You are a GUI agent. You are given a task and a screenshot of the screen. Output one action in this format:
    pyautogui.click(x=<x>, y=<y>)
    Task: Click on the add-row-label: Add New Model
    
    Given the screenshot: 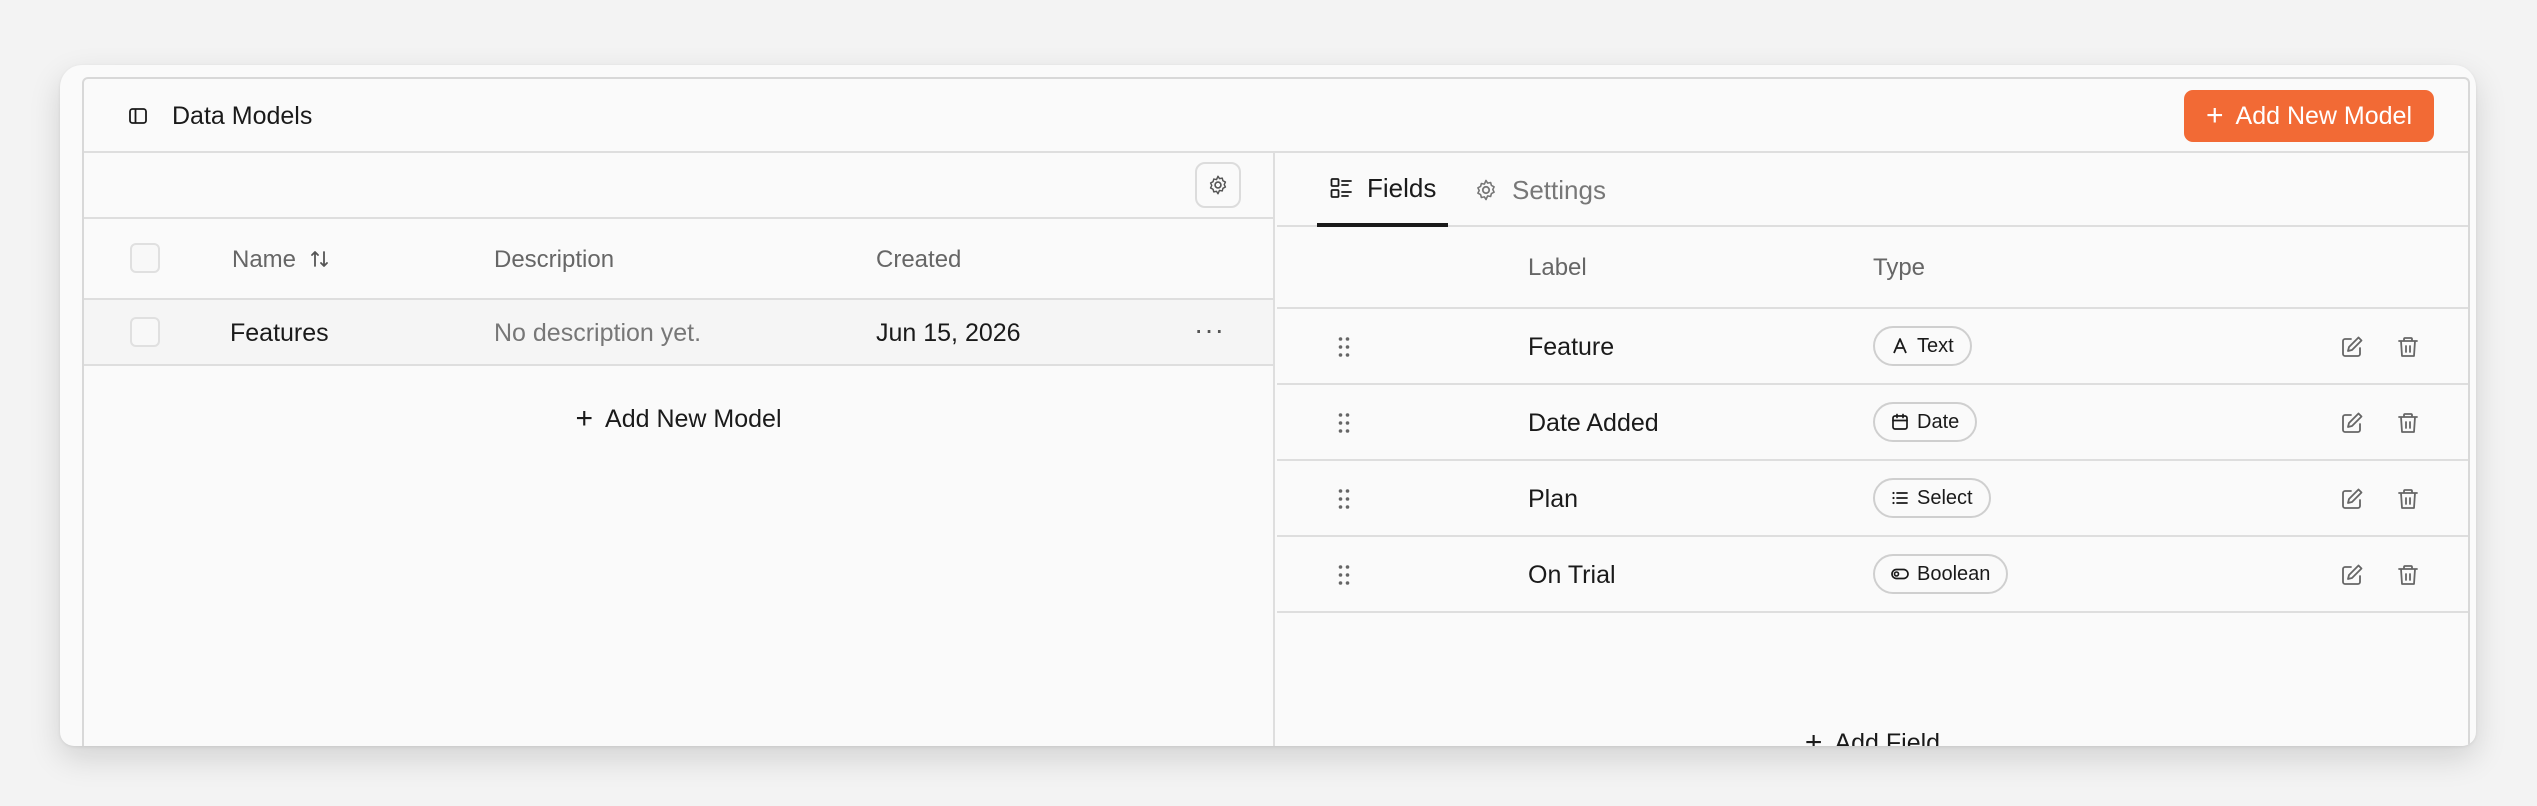 What is the action you would take?
    pyautogui.click(x=693, y=418)
    